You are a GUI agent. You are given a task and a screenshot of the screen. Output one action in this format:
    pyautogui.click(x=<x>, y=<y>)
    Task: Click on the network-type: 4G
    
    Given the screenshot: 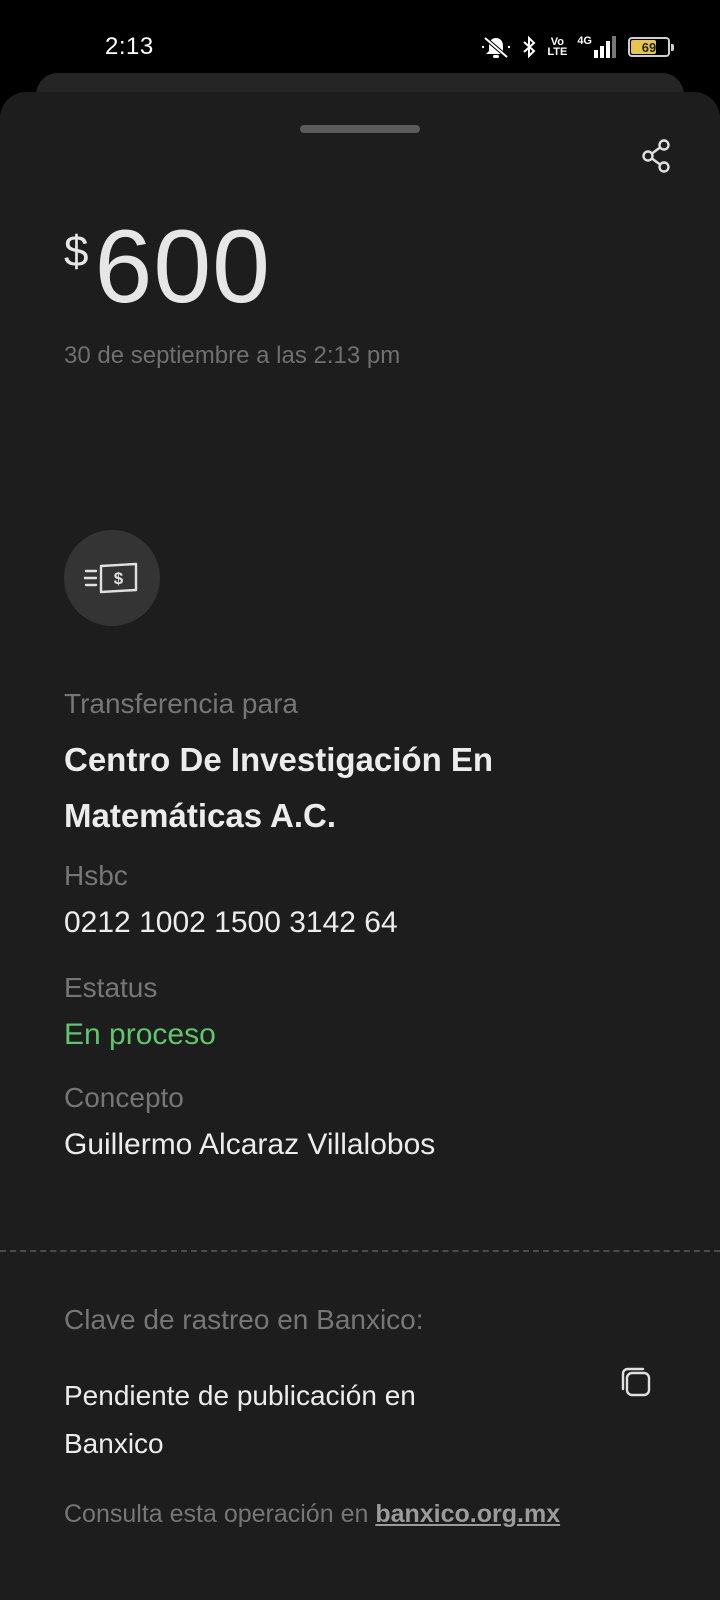 What is the action you would take?
    pyautogui.click(x=584, y=41)
    